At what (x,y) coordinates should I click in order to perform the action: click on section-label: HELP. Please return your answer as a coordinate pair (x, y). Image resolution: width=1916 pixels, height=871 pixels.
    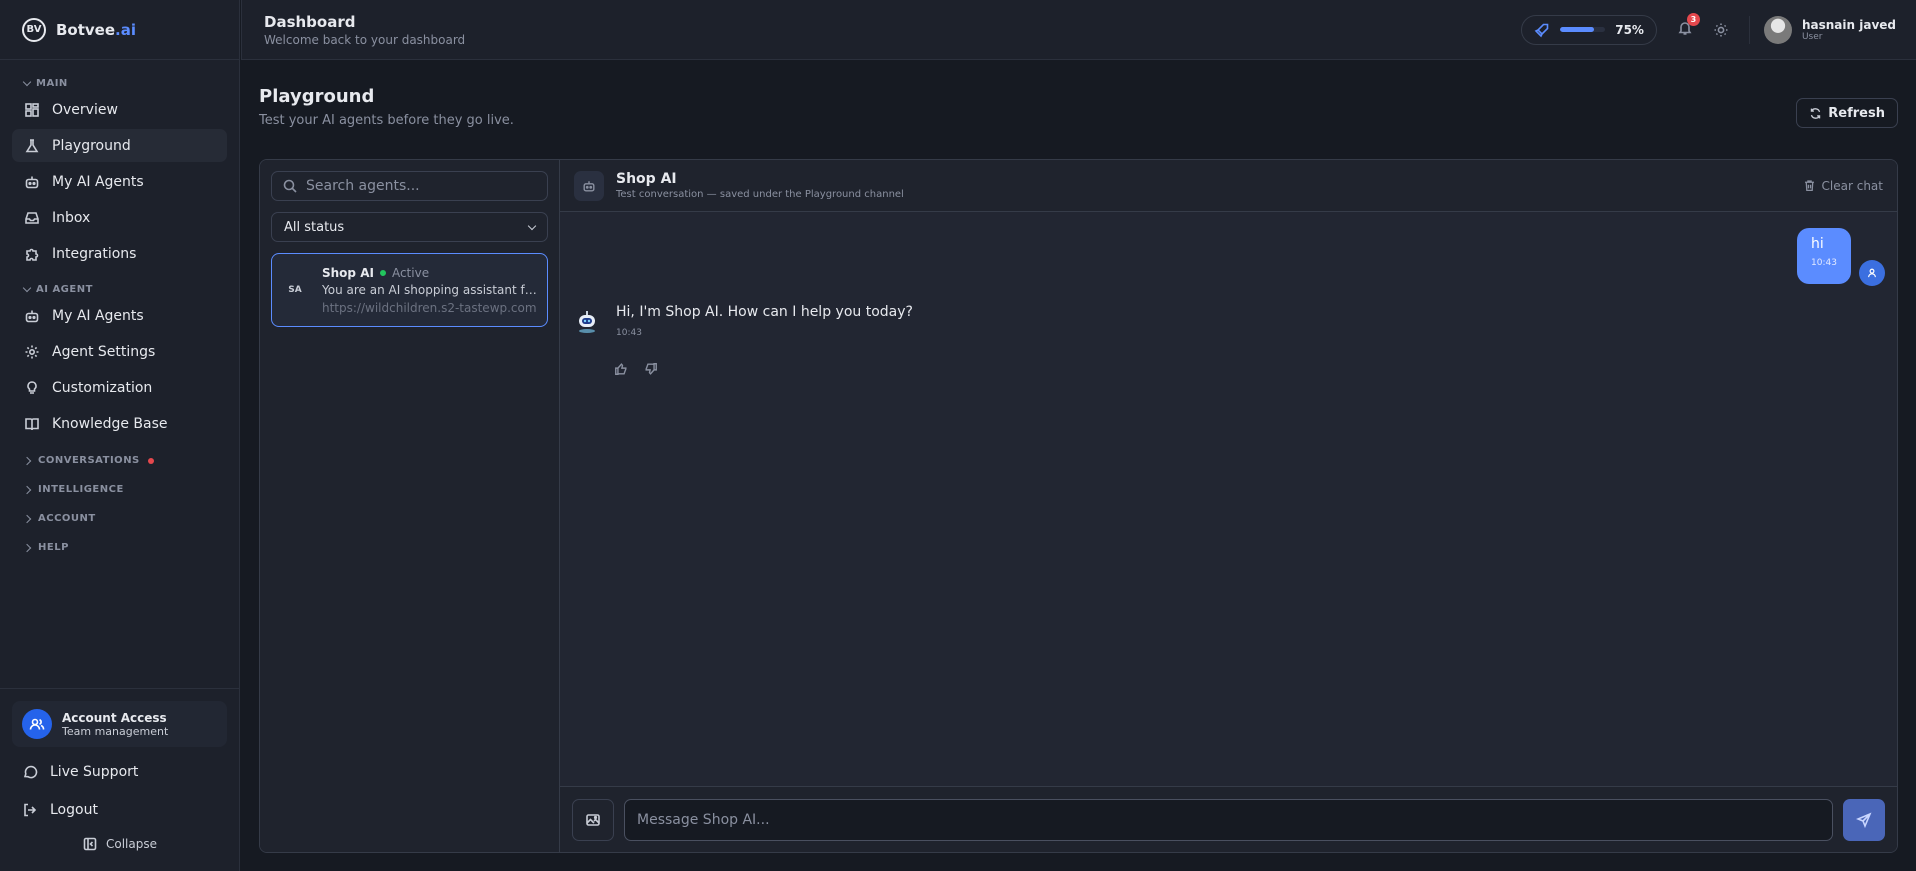
    Looking at the image, I should click on (53, 547).